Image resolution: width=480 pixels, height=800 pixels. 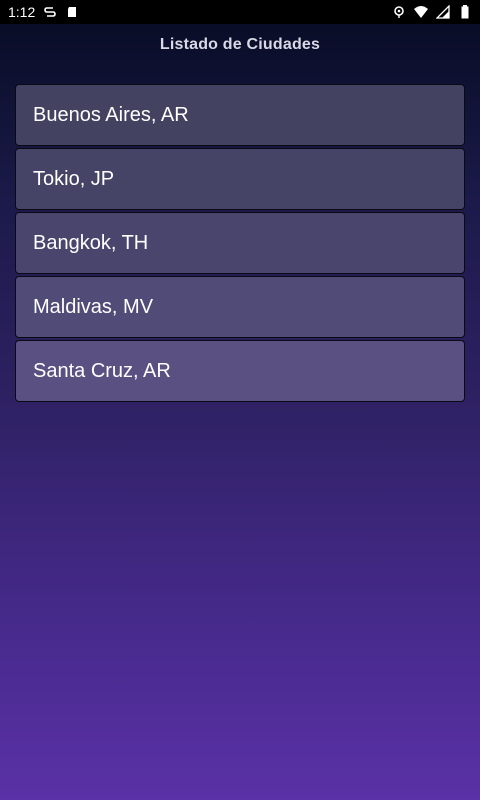 What do you see at coordinates (399, 12) in the screenshot?
I see `location-icon` at bounding box center [399, 12].